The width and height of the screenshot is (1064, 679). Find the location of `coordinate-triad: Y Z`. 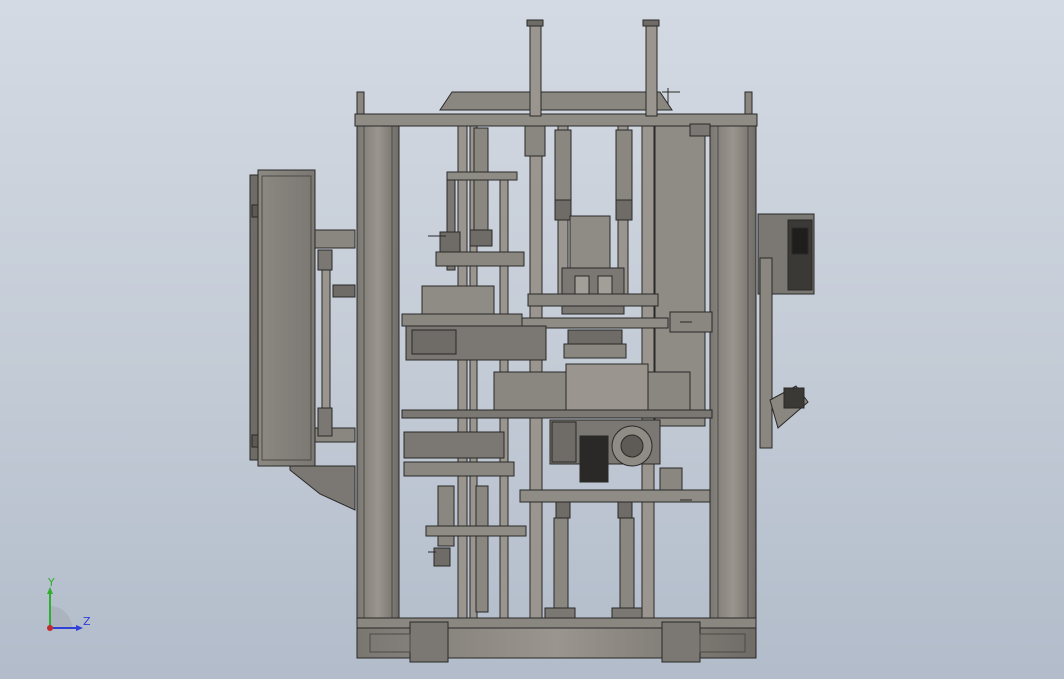

coordinate-triad: Y Z is located at coordinates (69, 604).